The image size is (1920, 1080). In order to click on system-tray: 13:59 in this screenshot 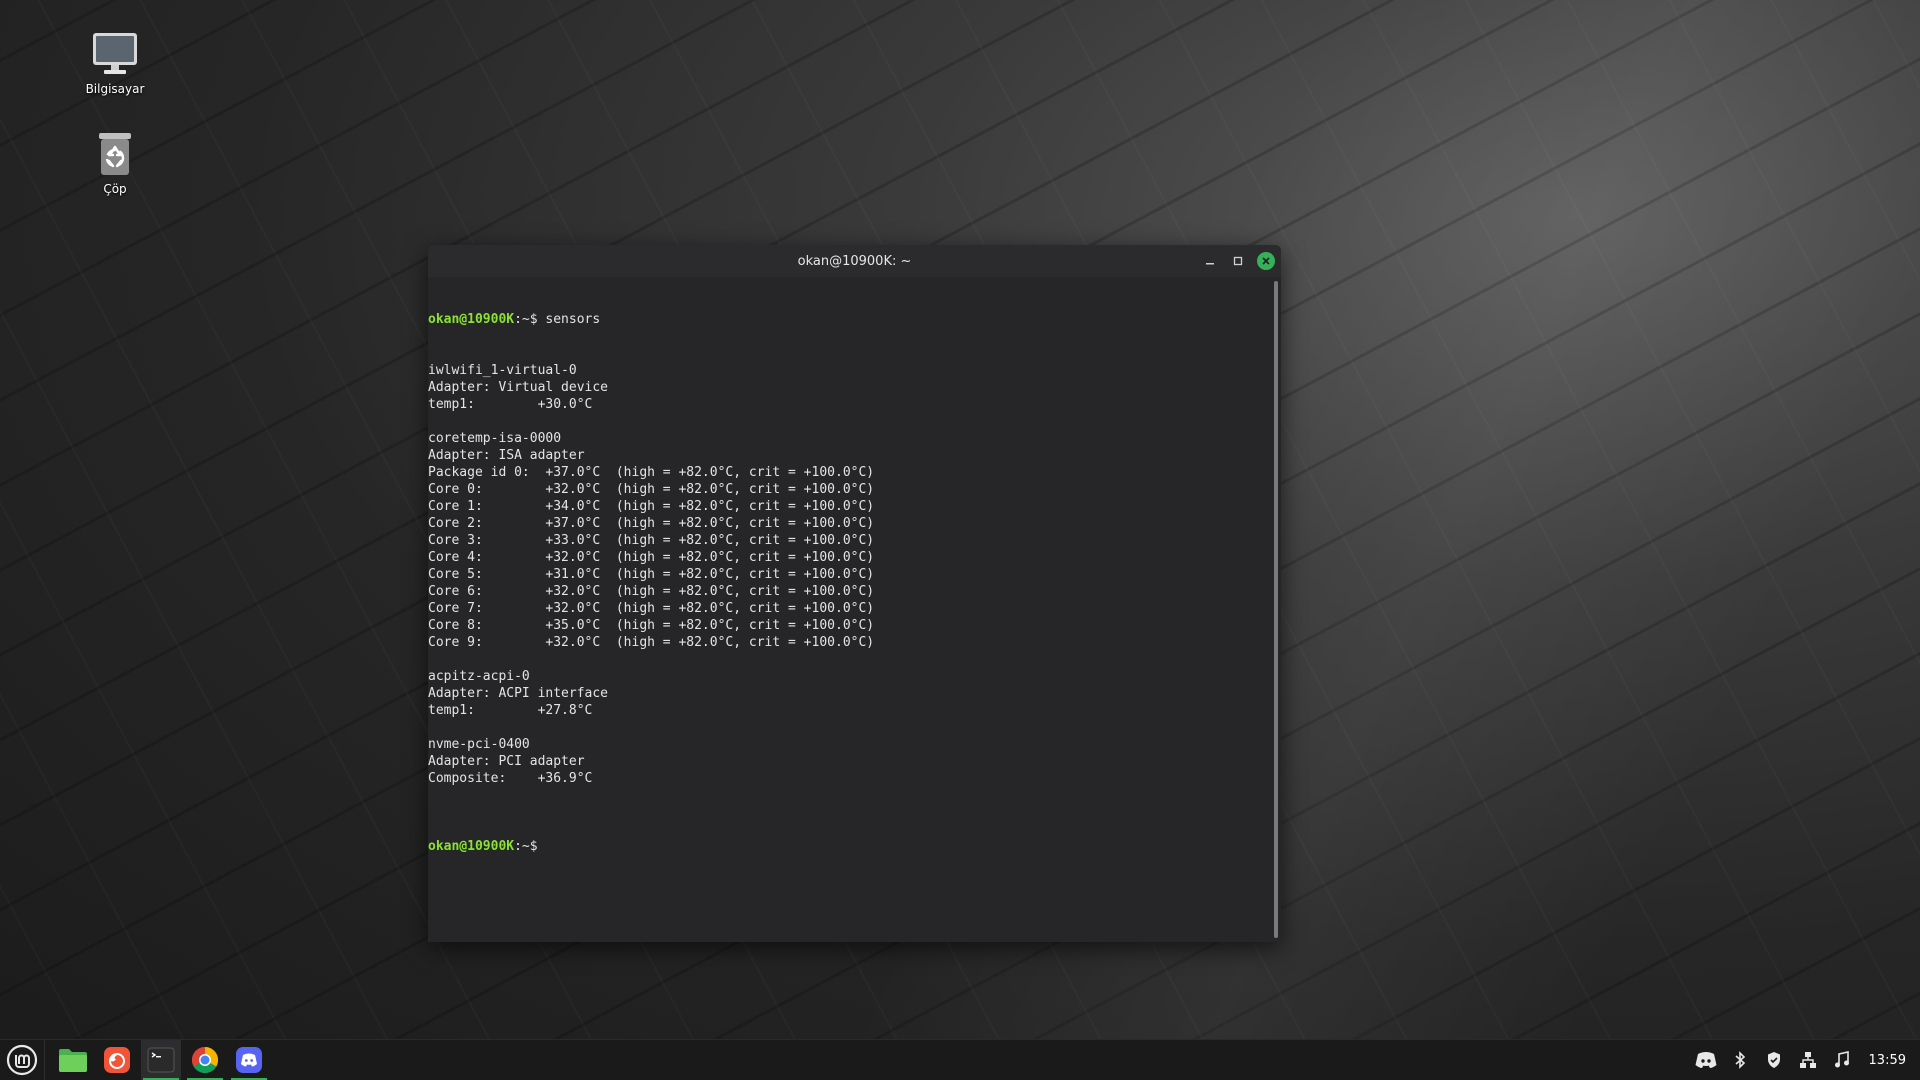, I will do `click(1800, 1060)`.